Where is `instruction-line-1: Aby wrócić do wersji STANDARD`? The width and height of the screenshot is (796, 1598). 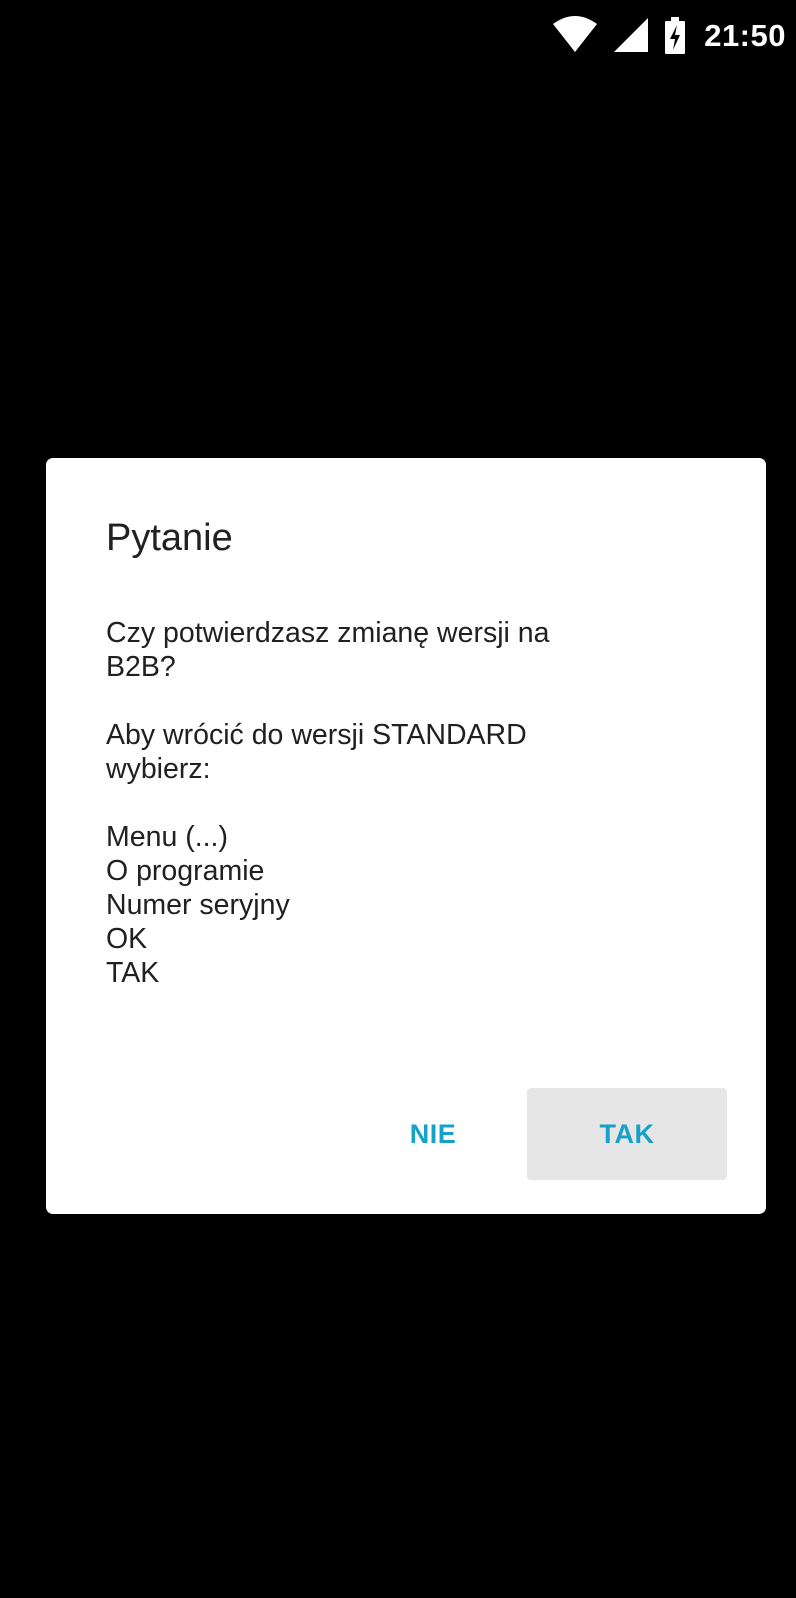
instruction-line-1: Aby wrócić do wersji STANDARD is located at coordinates (316, 735).